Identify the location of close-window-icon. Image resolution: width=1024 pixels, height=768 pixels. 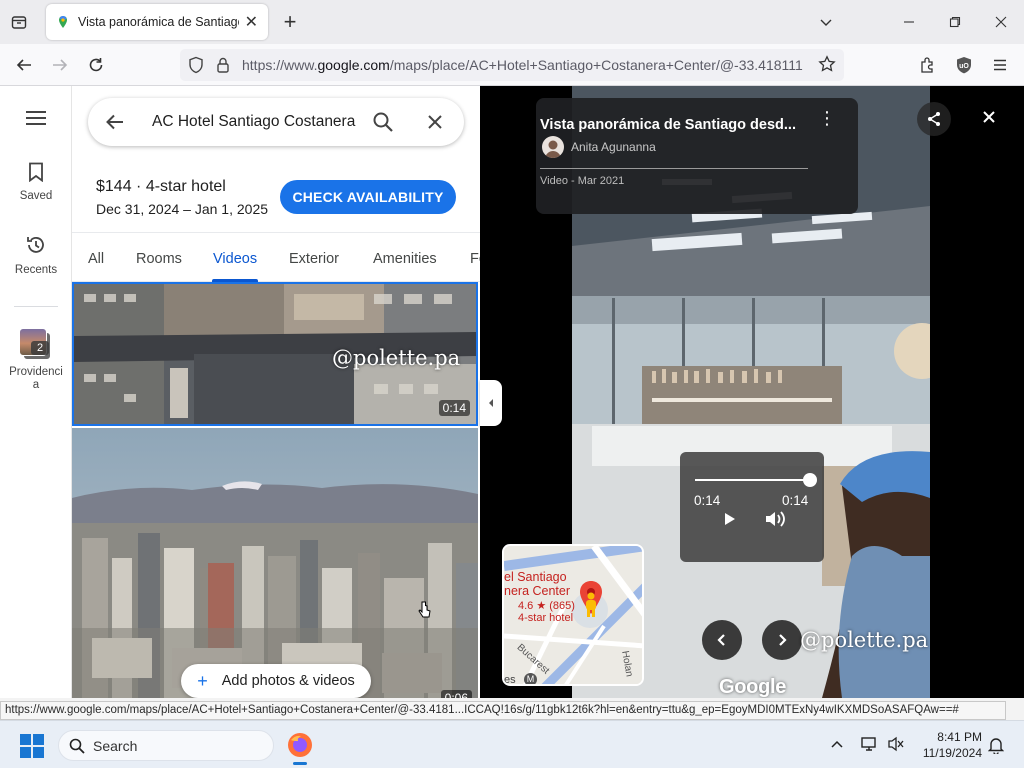
(1001, 22).